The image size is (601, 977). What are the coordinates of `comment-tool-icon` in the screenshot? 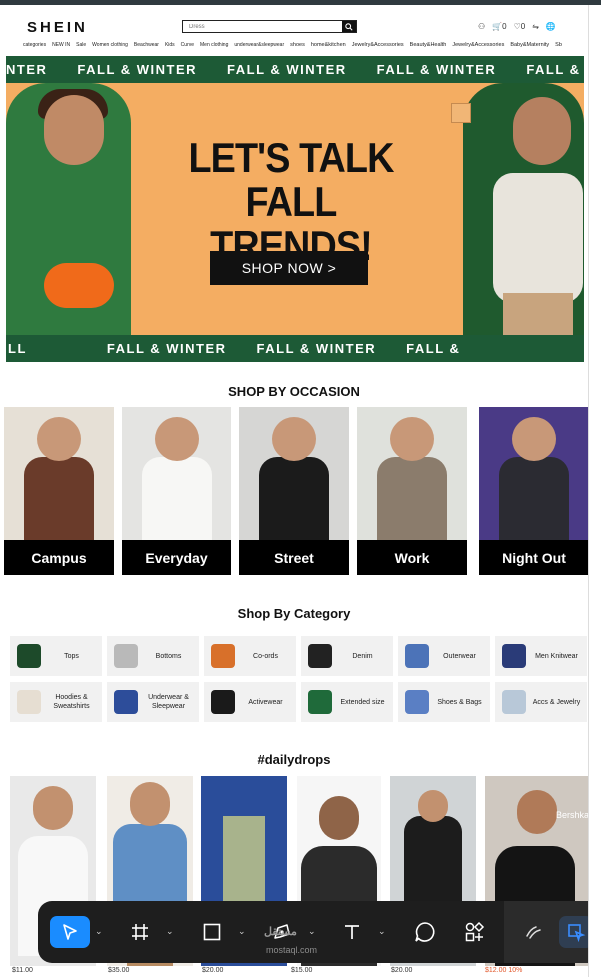 It's located at (425, 932).